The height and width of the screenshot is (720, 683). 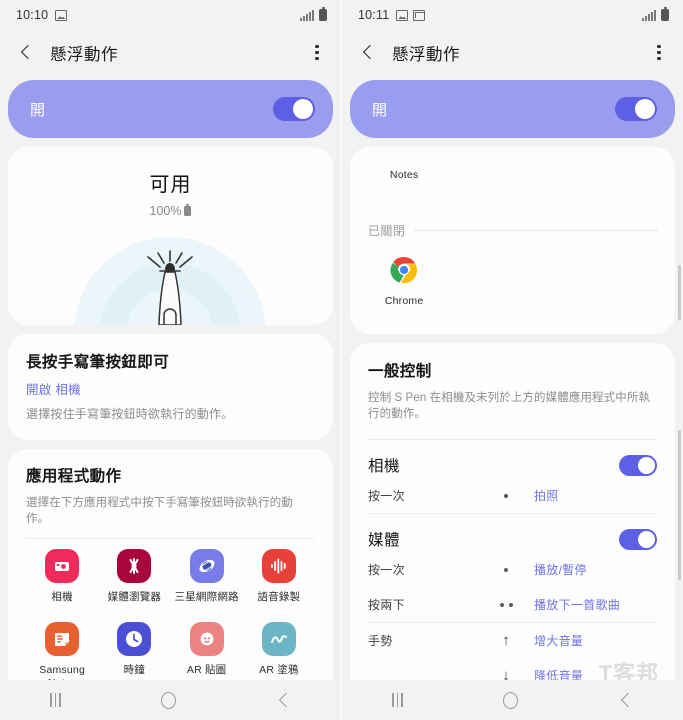 I want to click on list-item-label: 語音錄製, so click(x=279, y=597).